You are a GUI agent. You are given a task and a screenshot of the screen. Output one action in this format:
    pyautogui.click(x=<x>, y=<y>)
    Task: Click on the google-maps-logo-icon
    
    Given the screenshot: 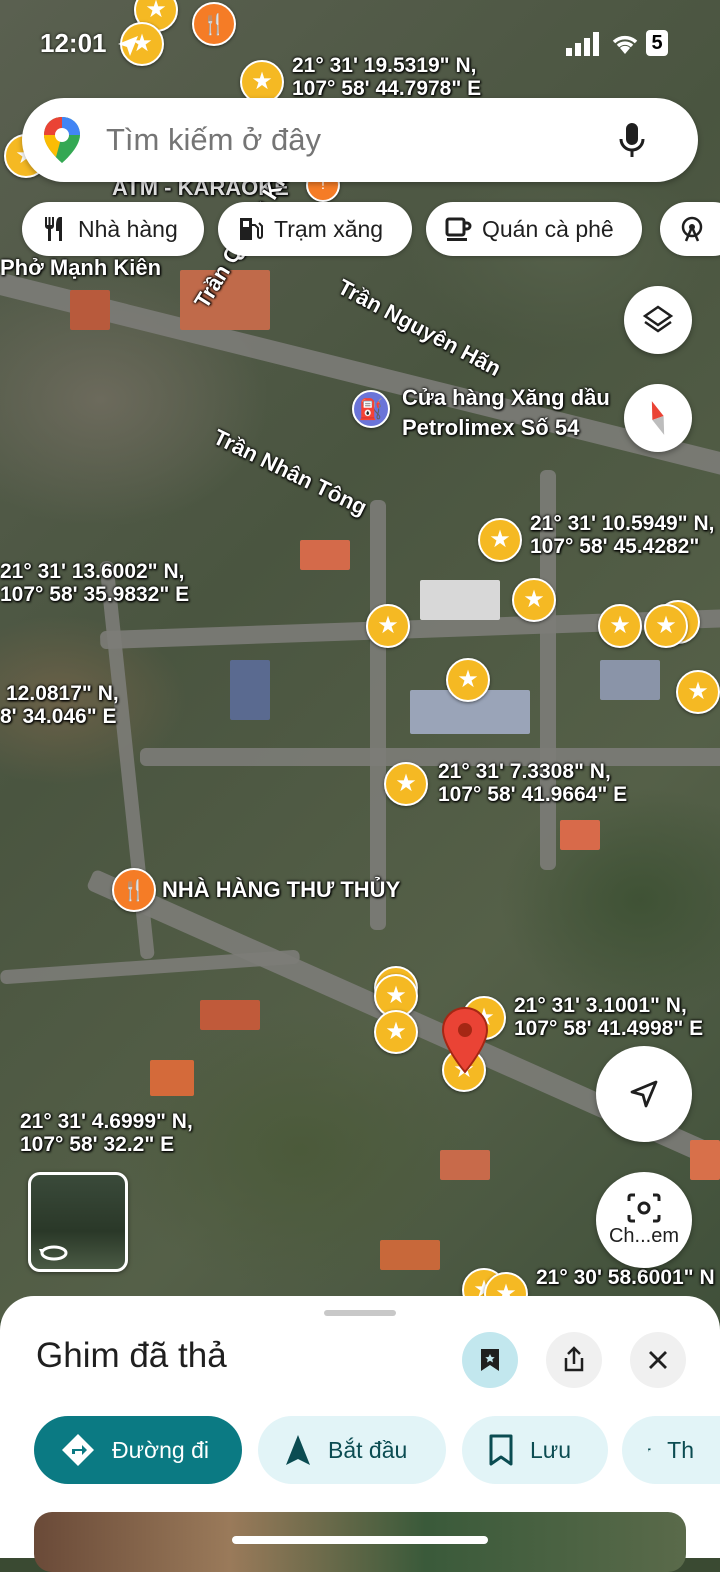 What is the action you would take?
    pyautogui.click(x=62, y=140)
    